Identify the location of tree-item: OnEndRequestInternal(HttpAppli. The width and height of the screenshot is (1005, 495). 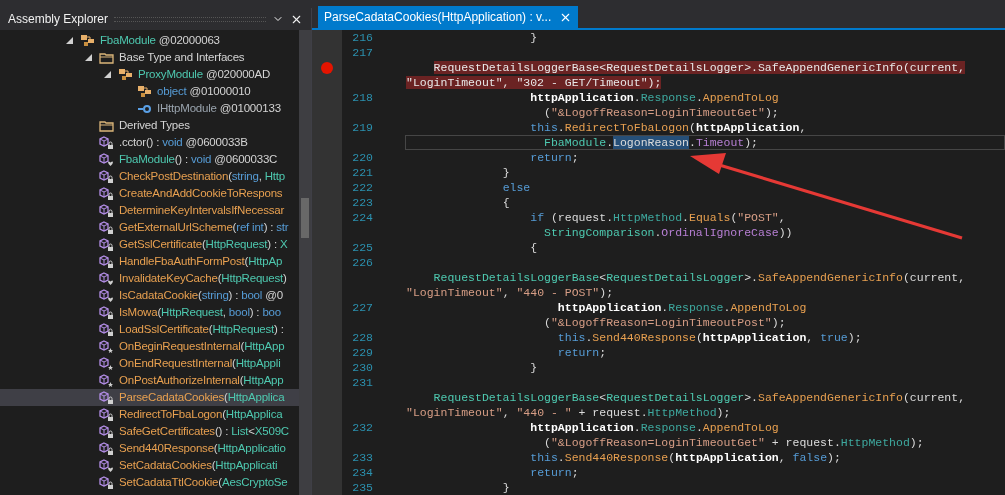
(149, 363).